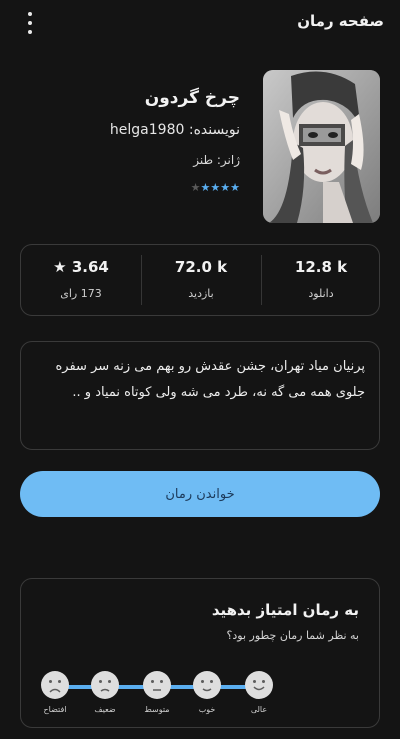 This screenshot has height=739, width=400. I want to click on book-cover-image, so click(321, 146).